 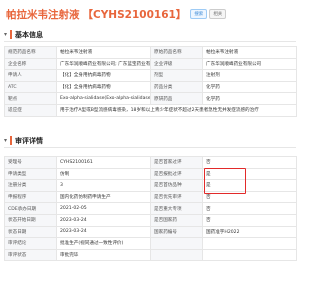 I want to click on table-row: 审评结论 批准生产(视同通过一致性评价), so click(x=150, y=243).